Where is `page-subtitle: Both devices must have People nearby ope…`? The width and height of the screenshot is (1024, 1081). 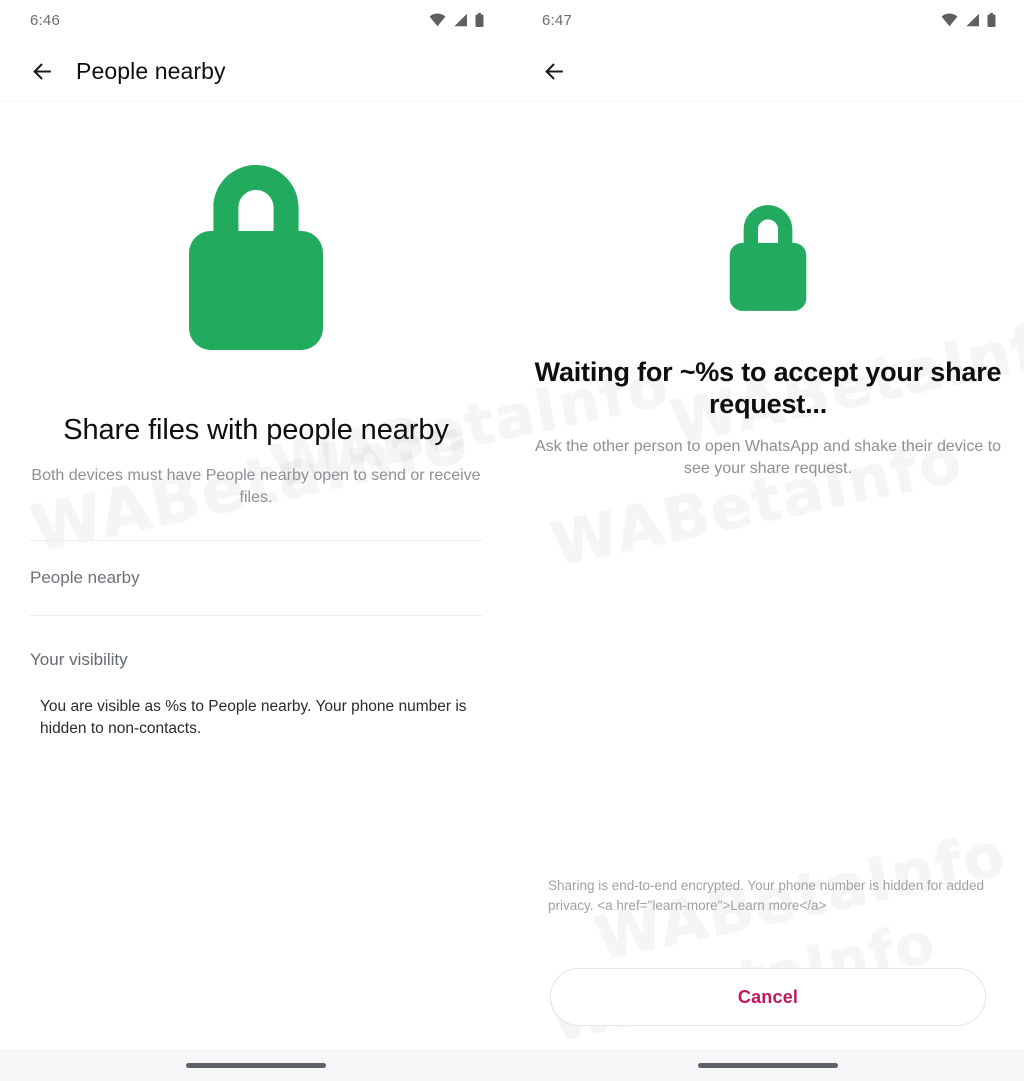 page-subtitle: Both devices must have People nearby ope… is located at coordinates (256, 486).